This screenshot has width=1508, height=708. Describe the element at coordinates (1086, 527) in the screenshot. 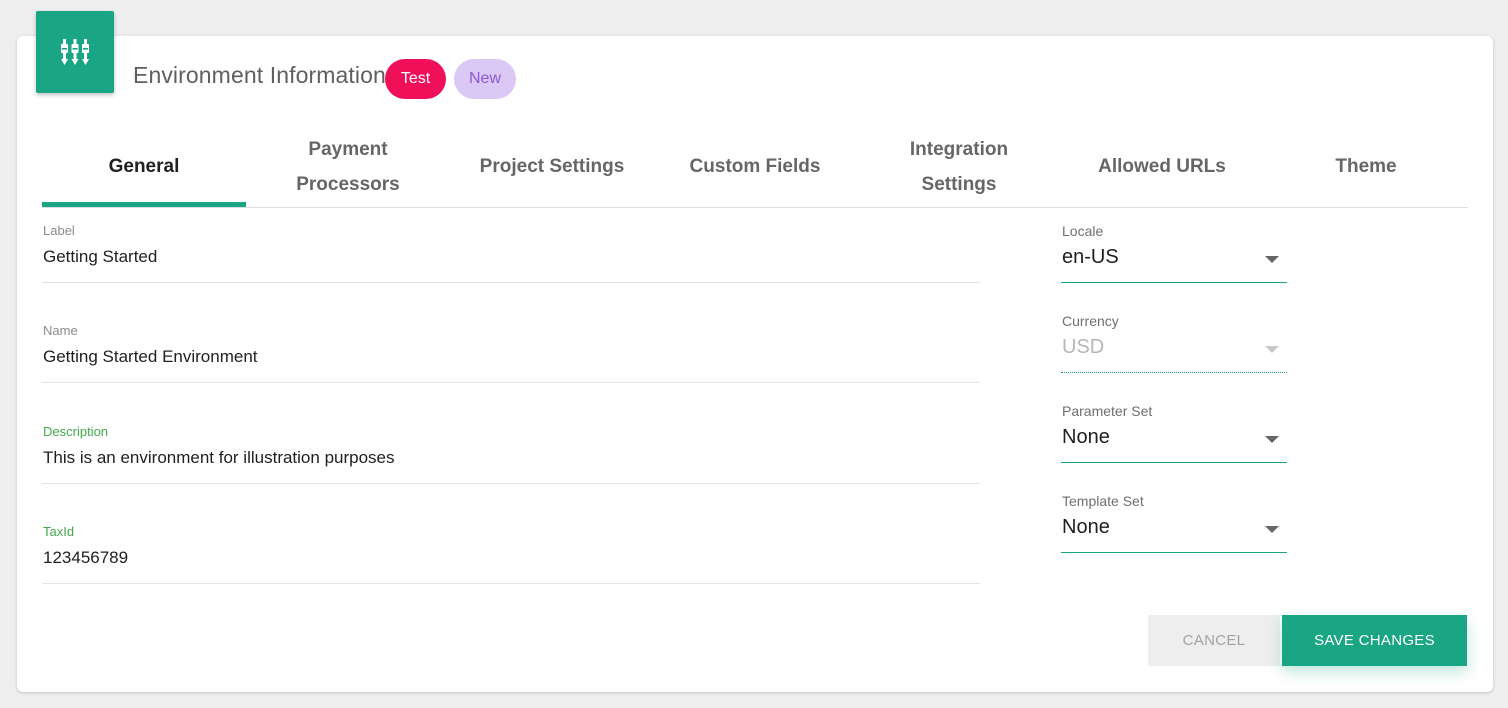

I see `template-set-select-value: None` at that location.